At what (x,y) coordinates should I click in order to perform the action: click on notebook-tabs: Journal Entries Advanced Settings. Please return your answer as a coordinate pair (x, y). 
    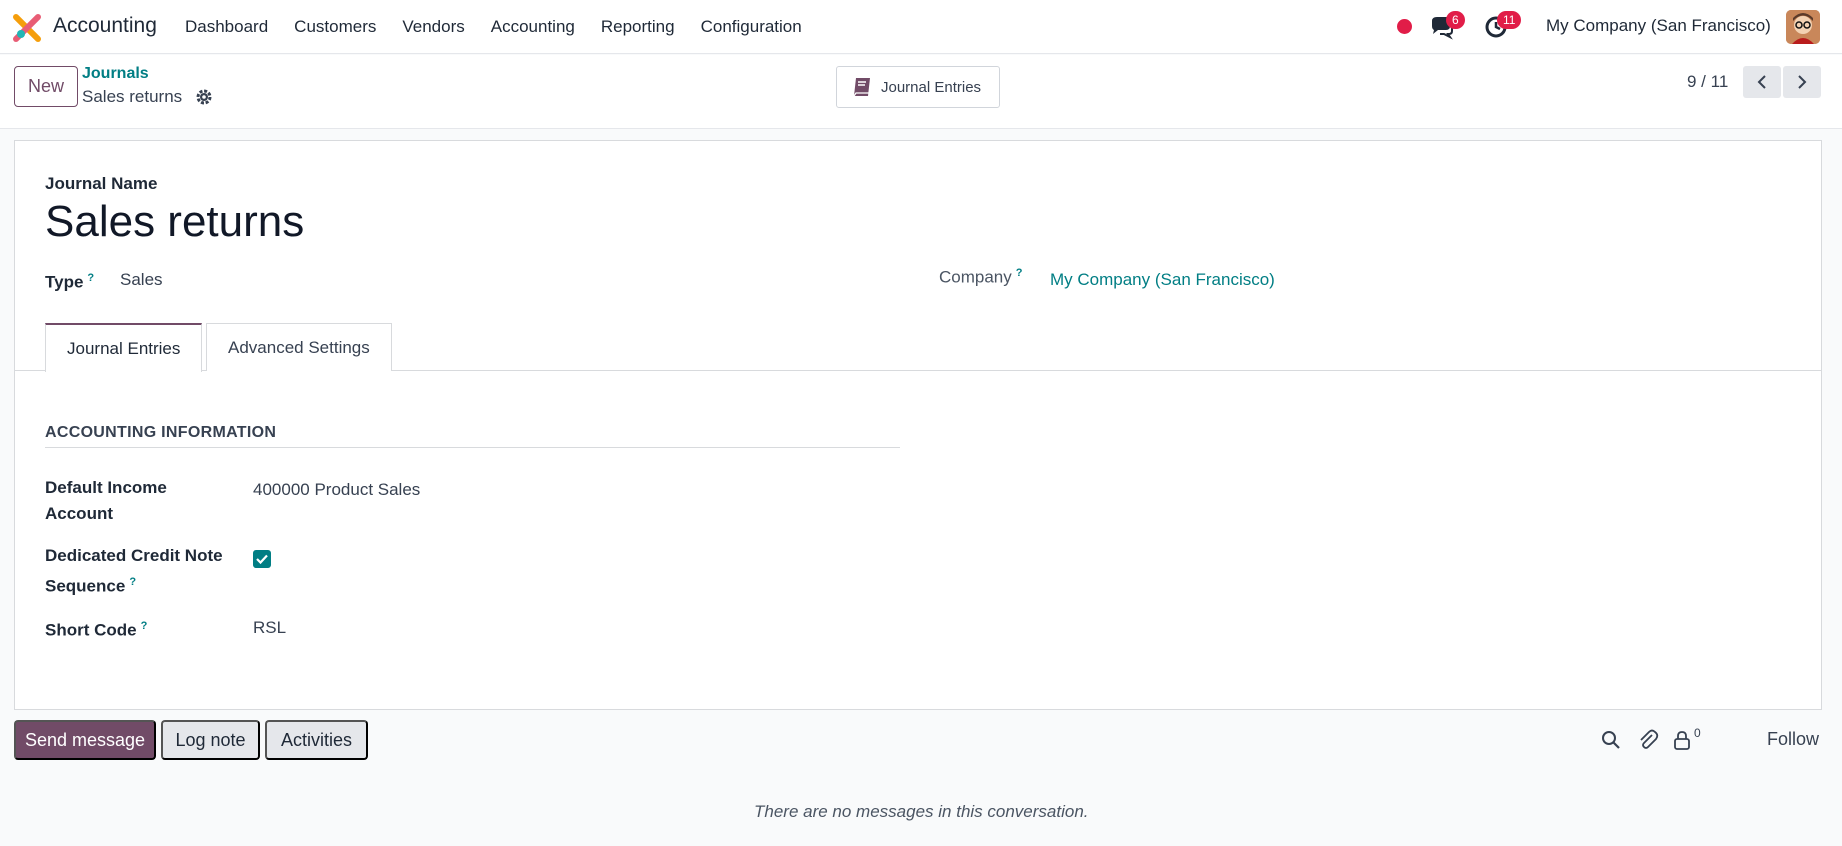
    Looking at the image, I should click on (918, 347).